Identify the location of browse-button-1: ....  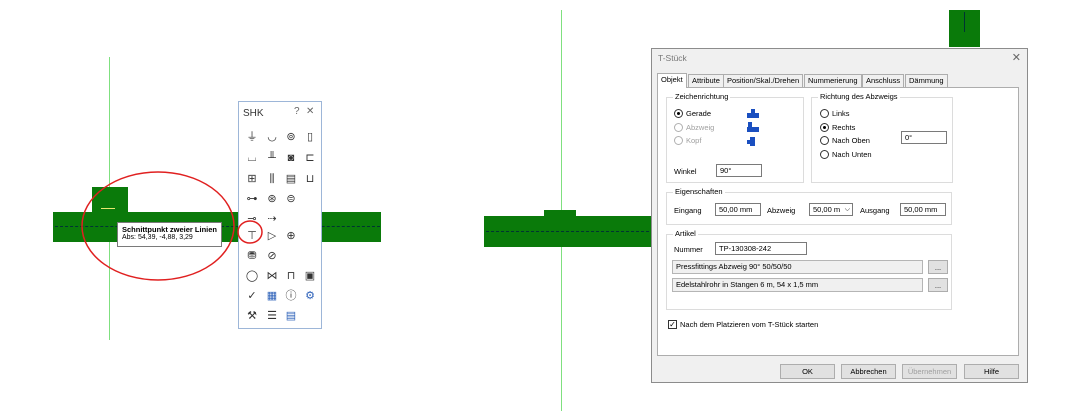
(938, 267).